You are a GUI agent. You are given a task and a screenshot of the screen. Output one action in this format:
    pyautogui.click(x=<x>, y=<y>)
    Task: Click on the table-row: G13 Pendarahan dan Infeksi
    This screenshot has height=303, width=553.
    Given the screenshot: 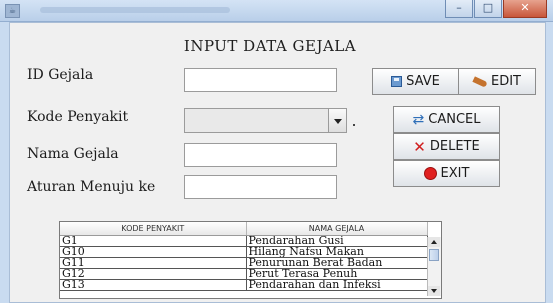 What is the action you would take?
    pyautogui.click(x=244, y=285)
    